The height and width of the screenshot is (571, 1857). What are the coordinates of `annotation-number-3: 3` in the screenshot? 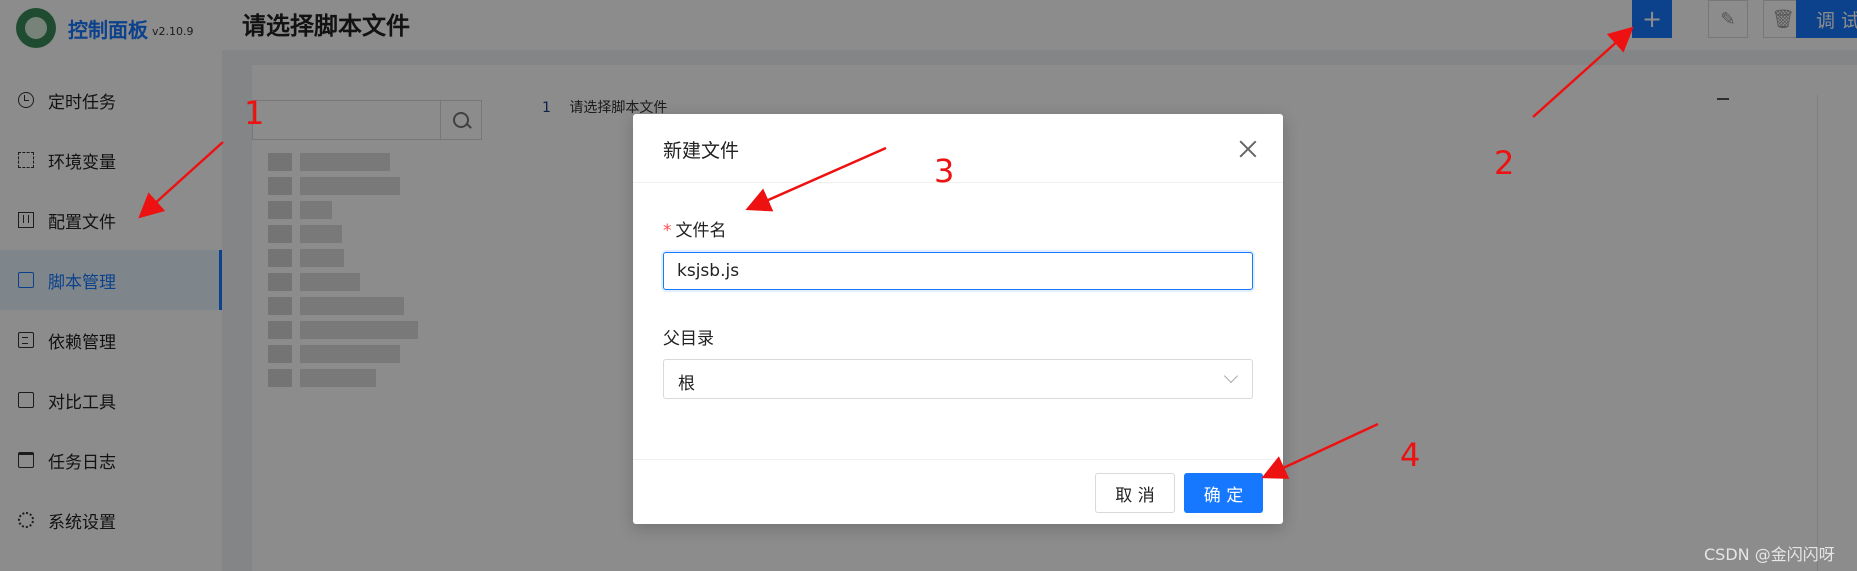 It's located at (944, 171).